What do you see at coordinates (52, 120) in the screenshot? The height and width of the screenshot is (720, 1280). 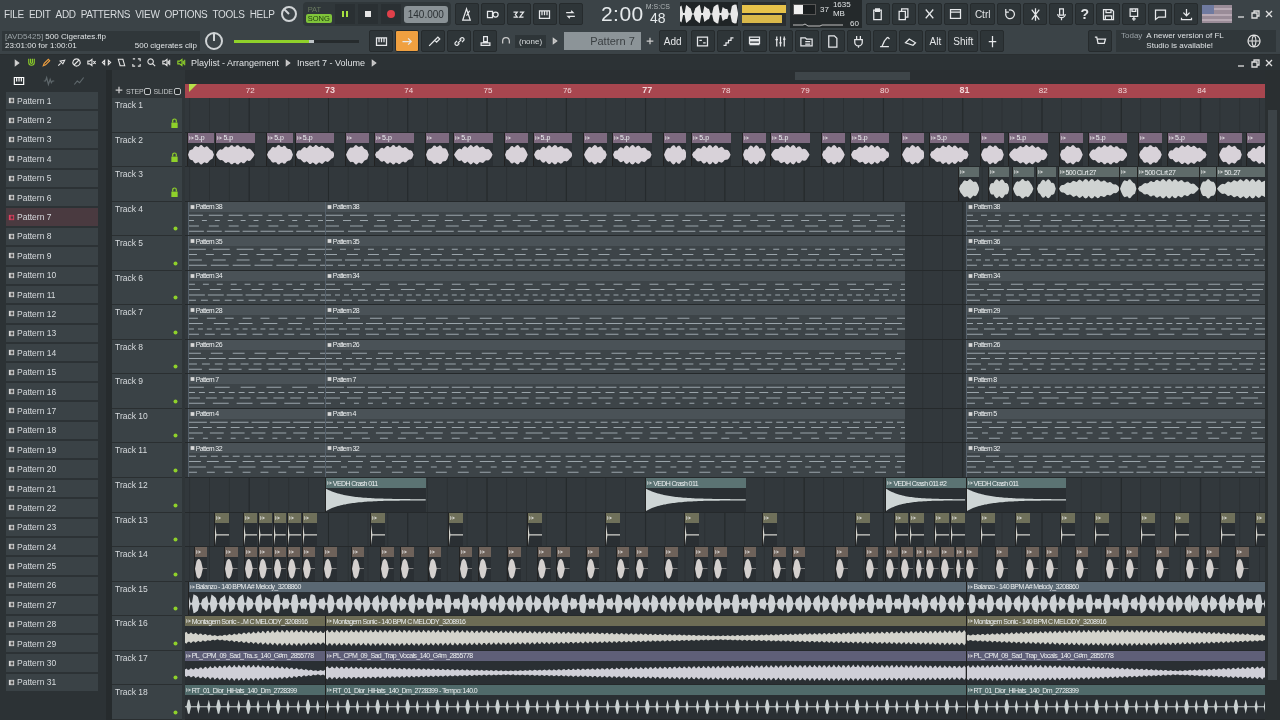 I see `pattern-item: Pattern 2` at bounding box center [52, 120].